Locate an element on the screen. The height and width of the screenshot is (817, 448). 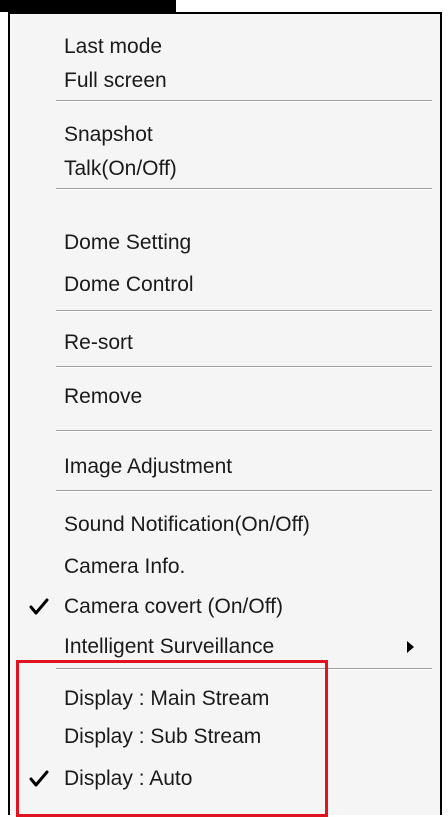
menu-item-label: Re-sort is located at coordinates (98, 342).